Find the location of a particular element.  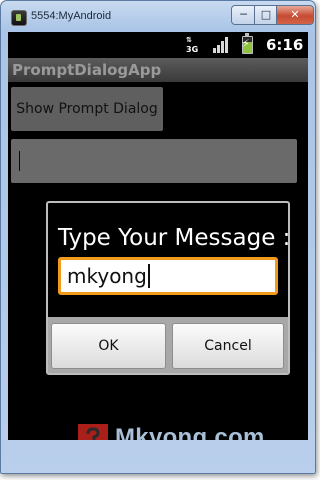

signal-strength-icon is located at coordinates (221, 45).